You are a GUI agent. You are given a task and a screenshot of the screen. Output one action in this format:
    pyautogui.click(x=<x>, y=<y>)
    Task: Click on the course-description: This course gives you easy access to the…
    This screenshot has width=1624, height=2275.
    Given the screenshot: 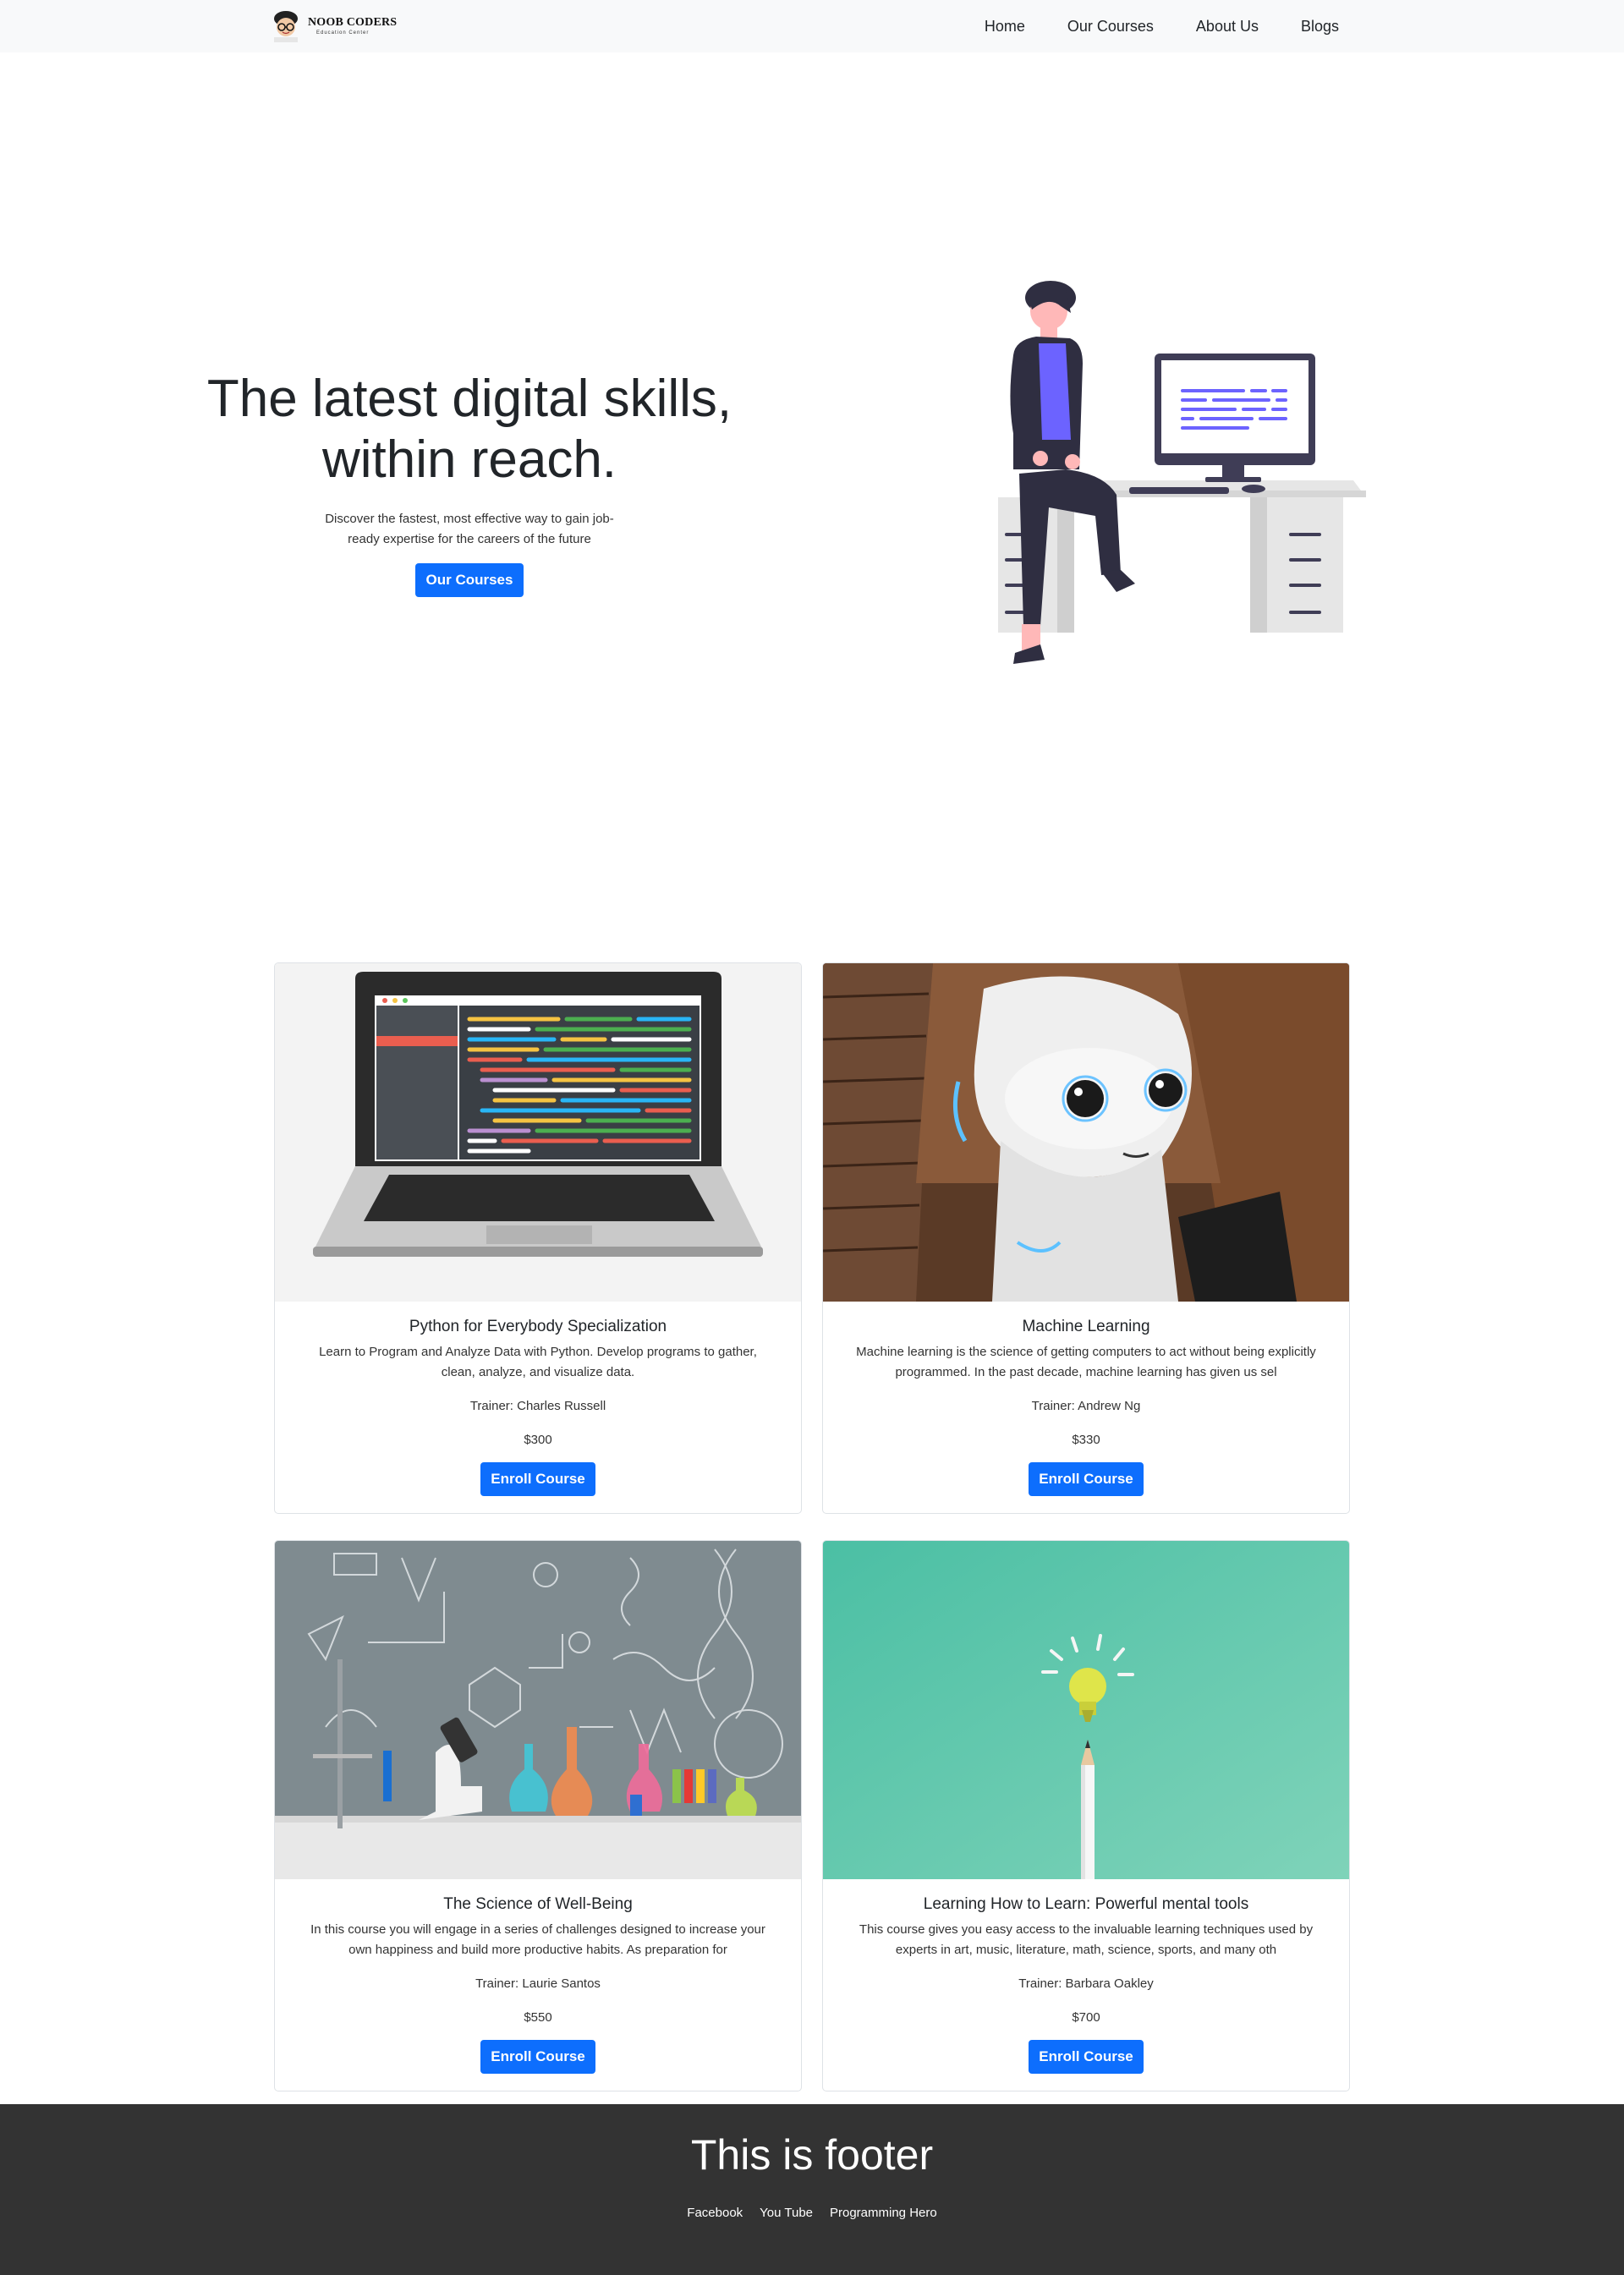 What is the action you would take?
    pyautogui.click(x=1087, y=1940)
    